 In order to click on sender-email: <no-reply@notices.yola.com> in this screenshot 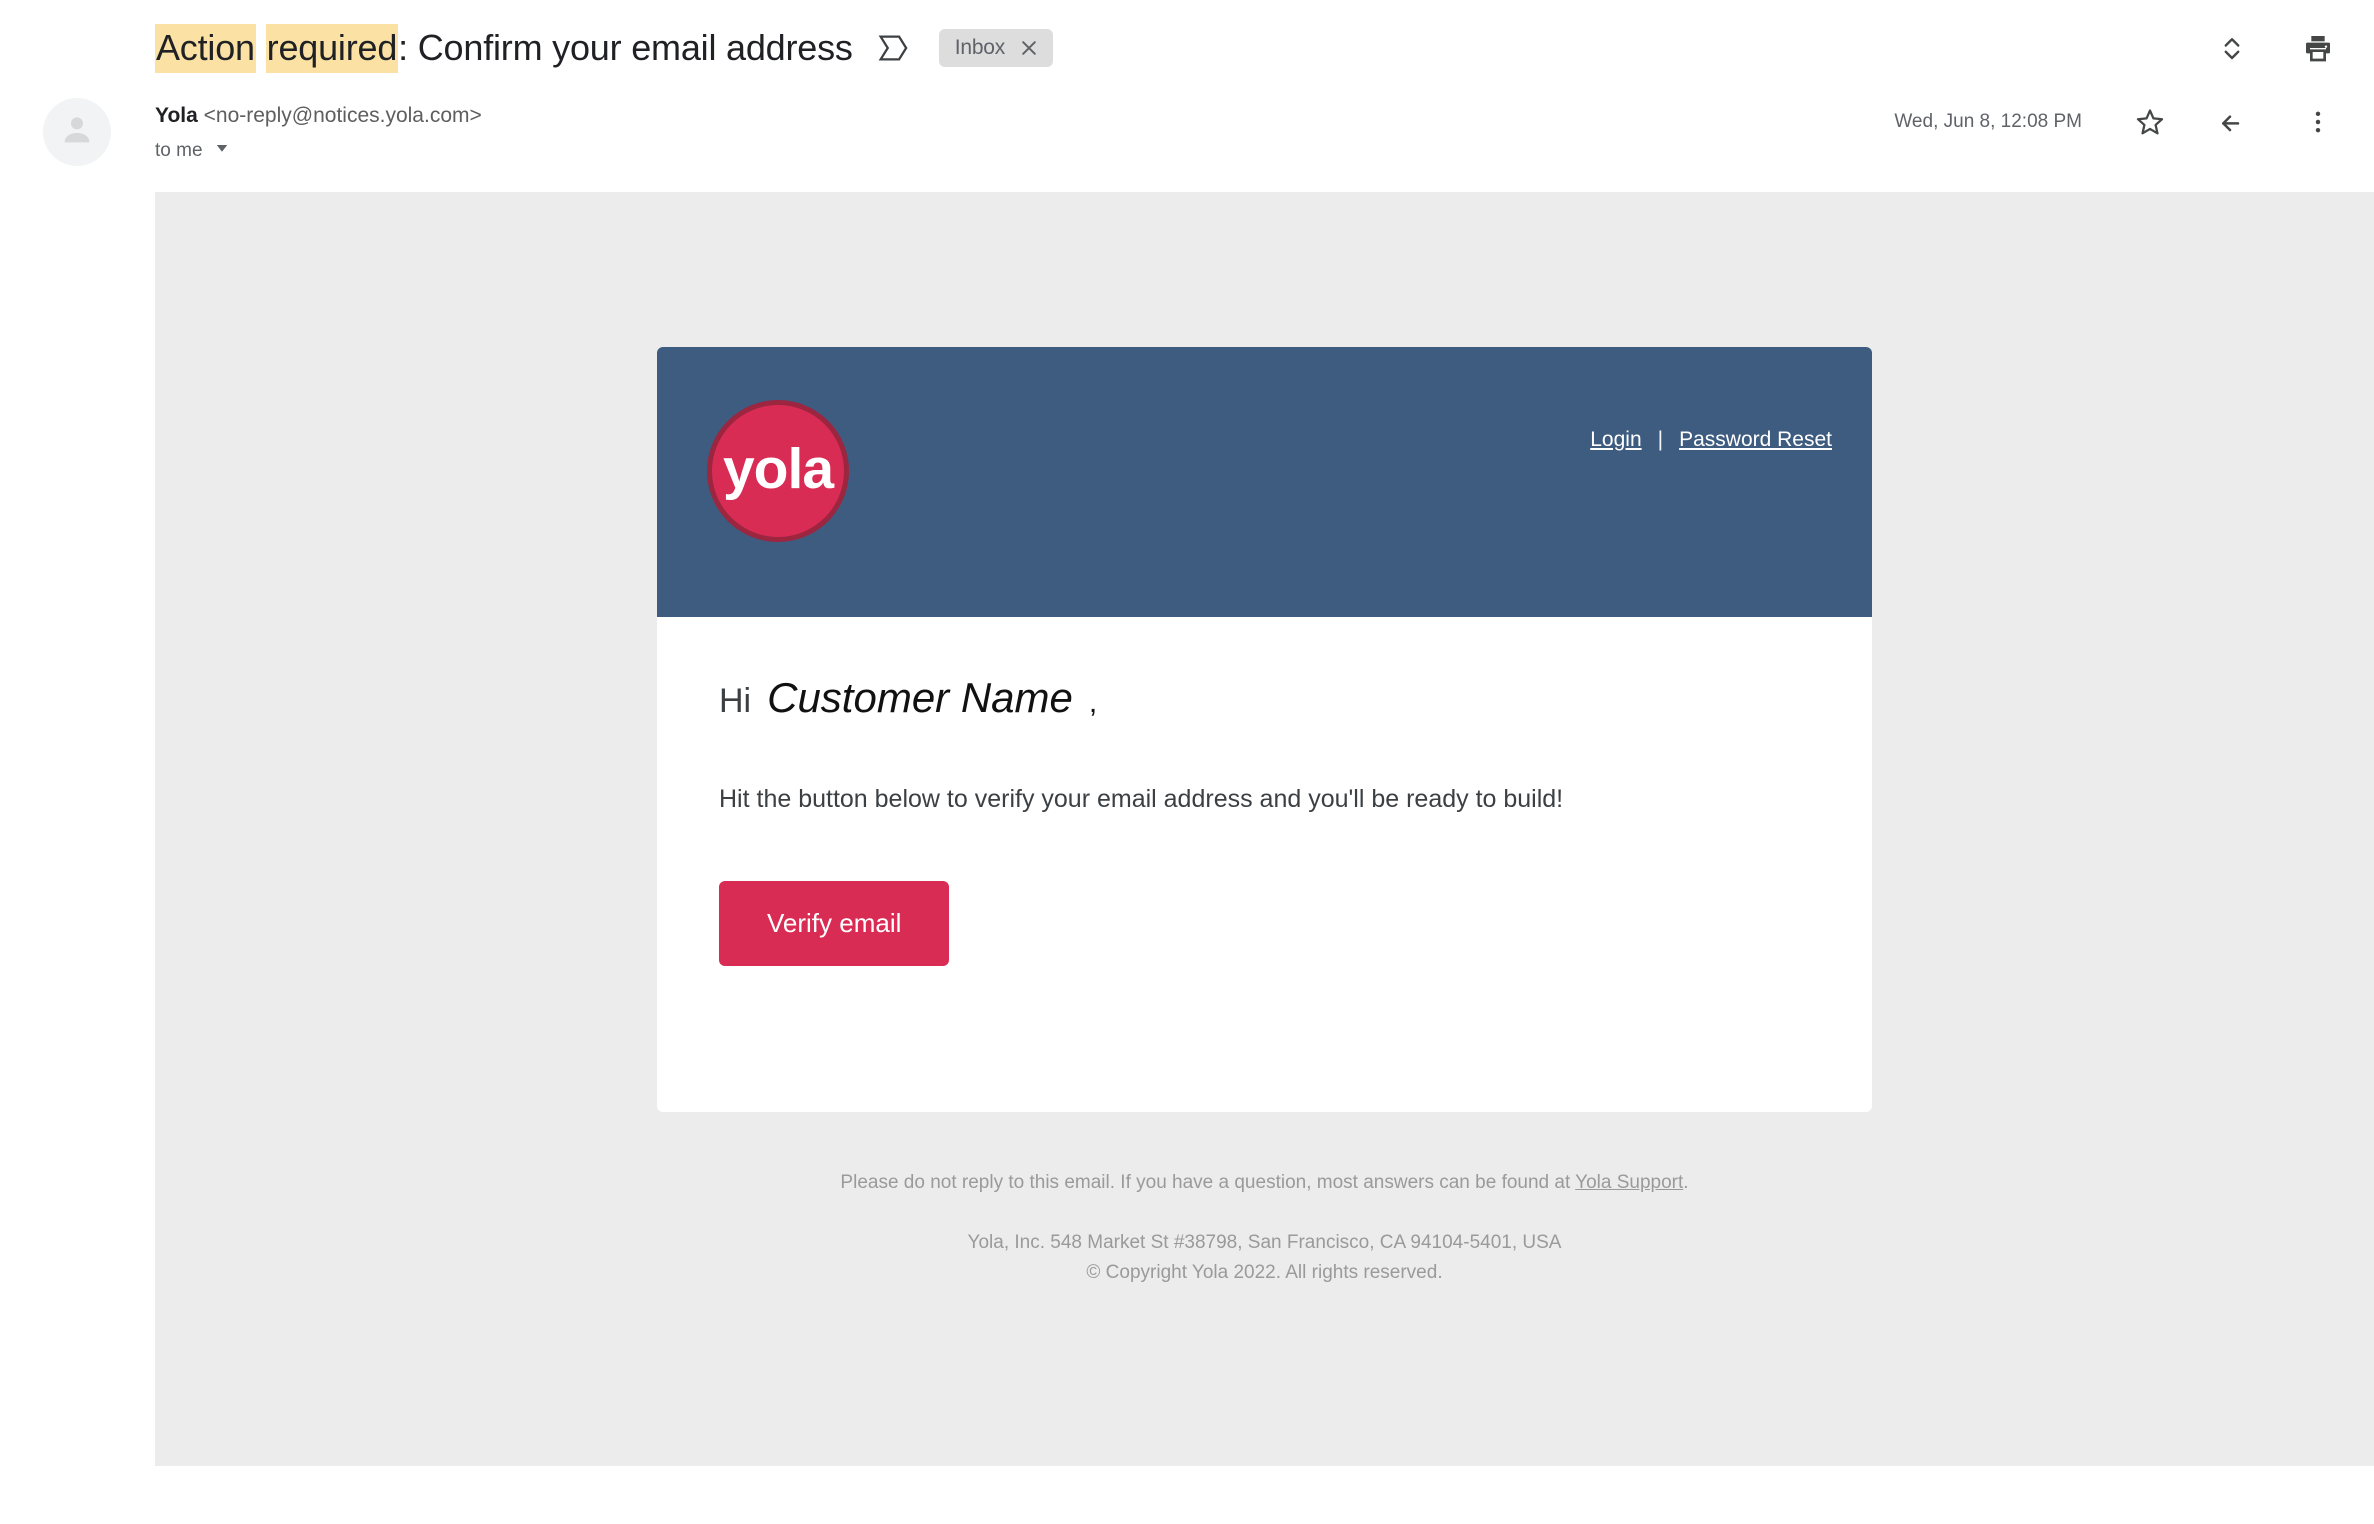, I will do `click(342, 115)`.